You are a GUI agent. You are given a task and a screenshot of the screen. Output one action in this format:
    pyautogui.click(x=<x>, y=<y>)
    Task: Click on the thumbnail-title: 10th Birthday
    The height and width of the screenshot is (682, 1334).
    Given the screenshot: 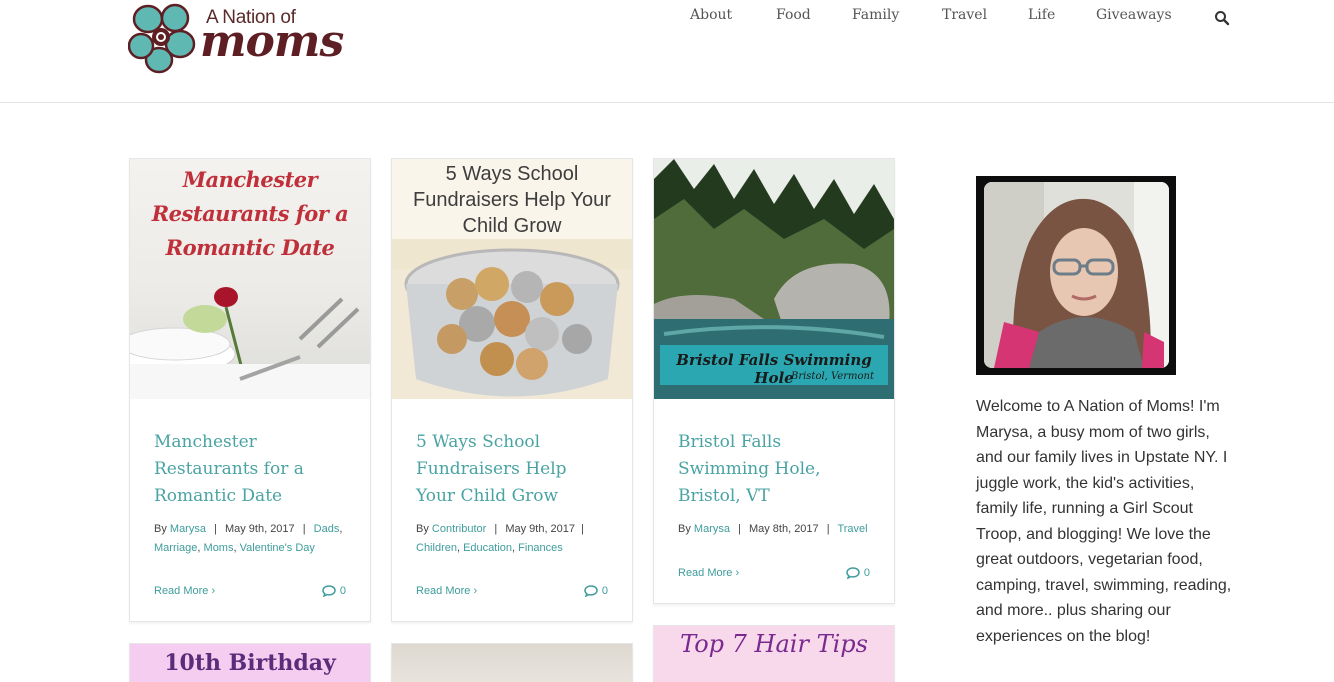 What is the action you would take?
    pyautogui.click(x=250, y=663)
    